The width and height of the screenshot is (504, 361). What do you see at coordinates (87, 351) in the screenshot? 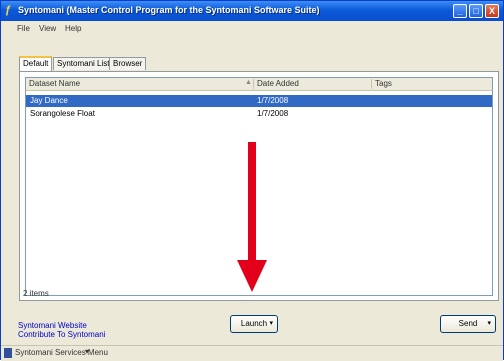
I see `chevron-down-icon: ▾` at bounding box center [87, 351].